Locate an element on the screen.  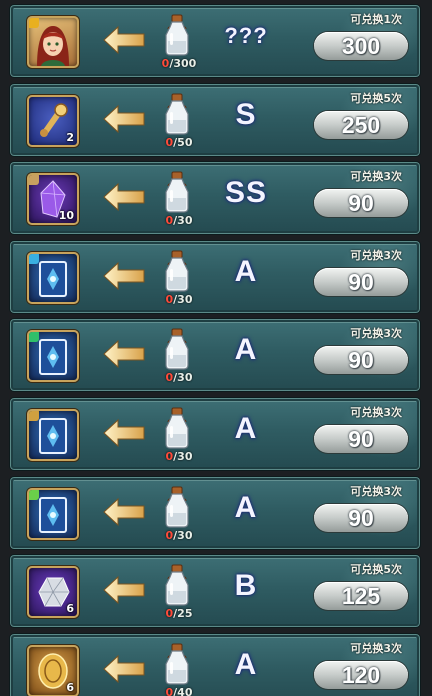
purple-crystal-slot: 10 is located at coordinates (53, 199).